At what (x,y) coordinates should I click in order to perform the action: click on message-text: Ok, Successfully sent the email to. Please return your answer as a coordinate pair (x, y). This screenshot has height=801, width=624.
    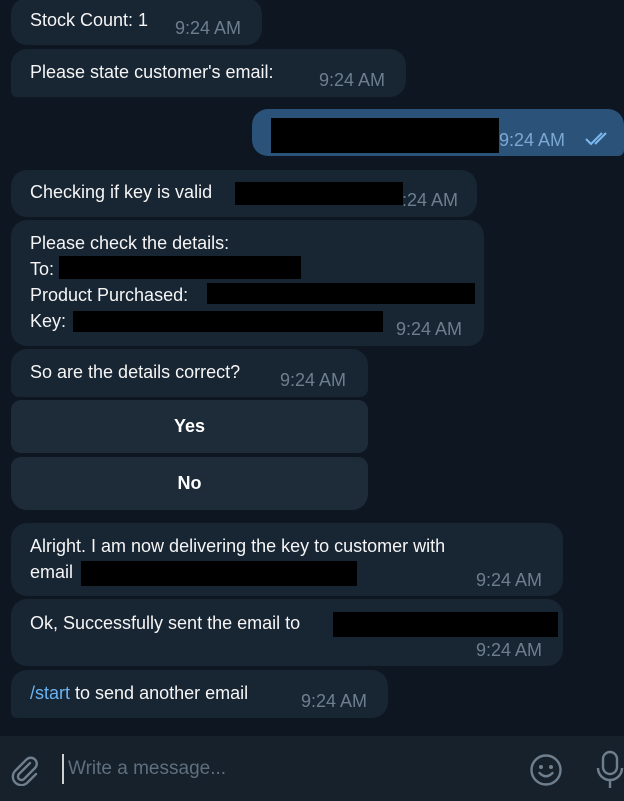
    Looking at the image, I should click on (165, 623).